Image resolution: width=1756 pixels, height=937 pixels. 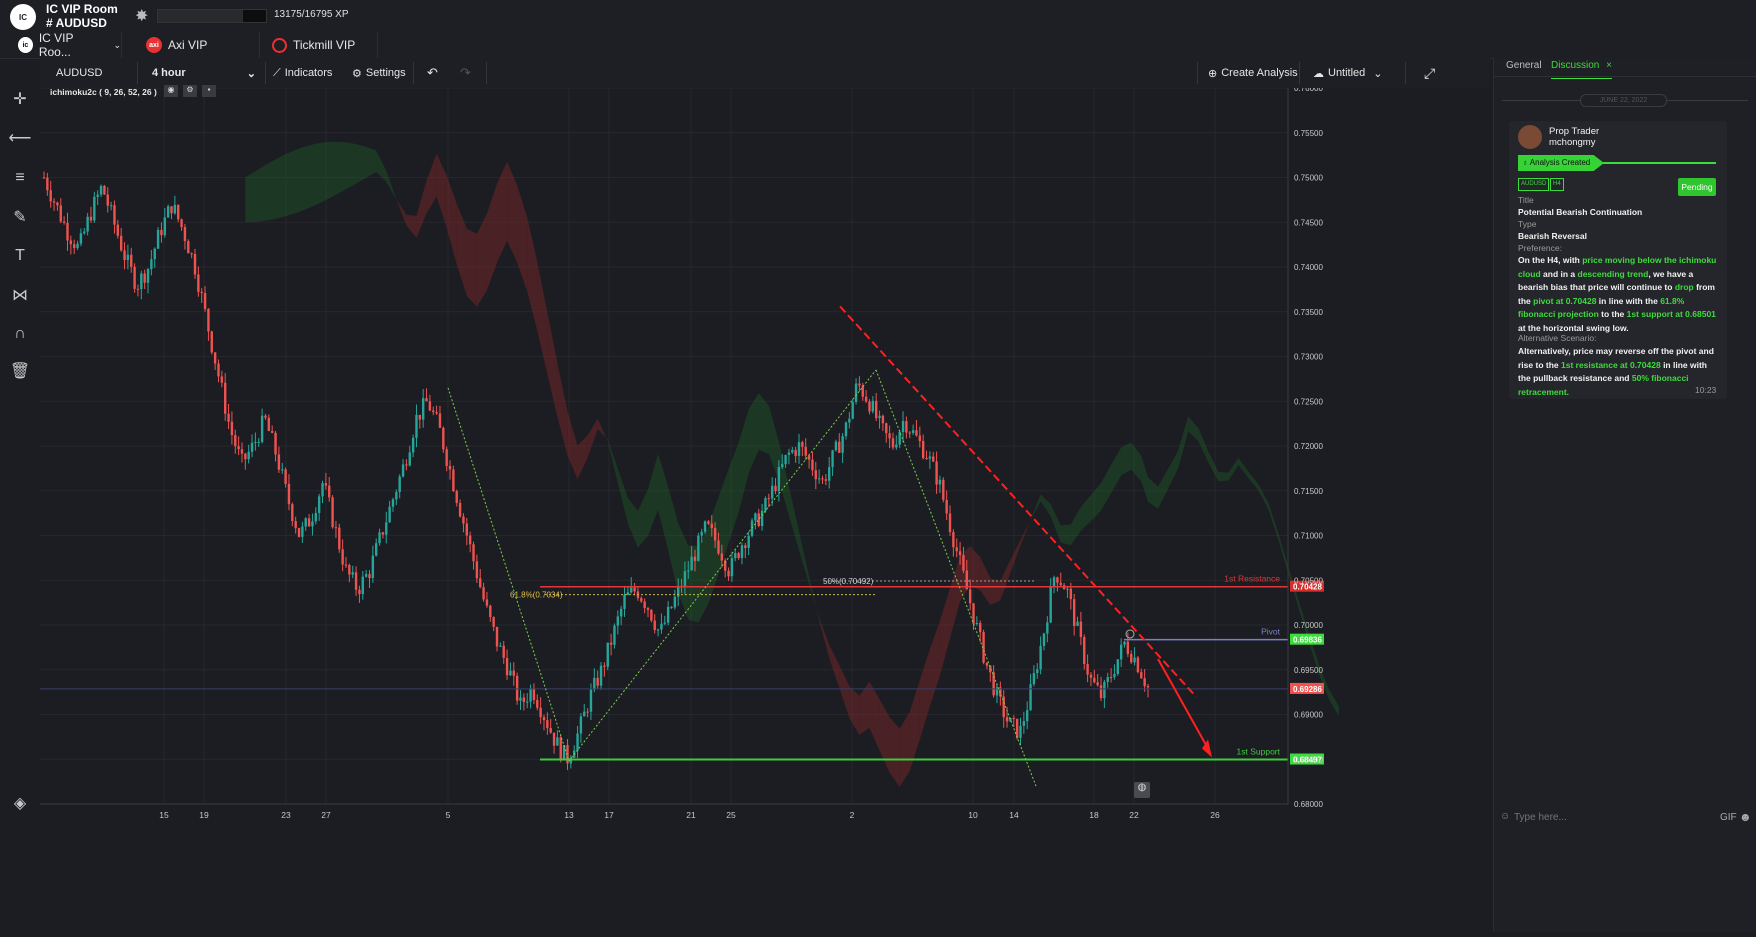 I want to click on tab-tickmill-vip: Tickmill VIP, so click(x=321, y=45).